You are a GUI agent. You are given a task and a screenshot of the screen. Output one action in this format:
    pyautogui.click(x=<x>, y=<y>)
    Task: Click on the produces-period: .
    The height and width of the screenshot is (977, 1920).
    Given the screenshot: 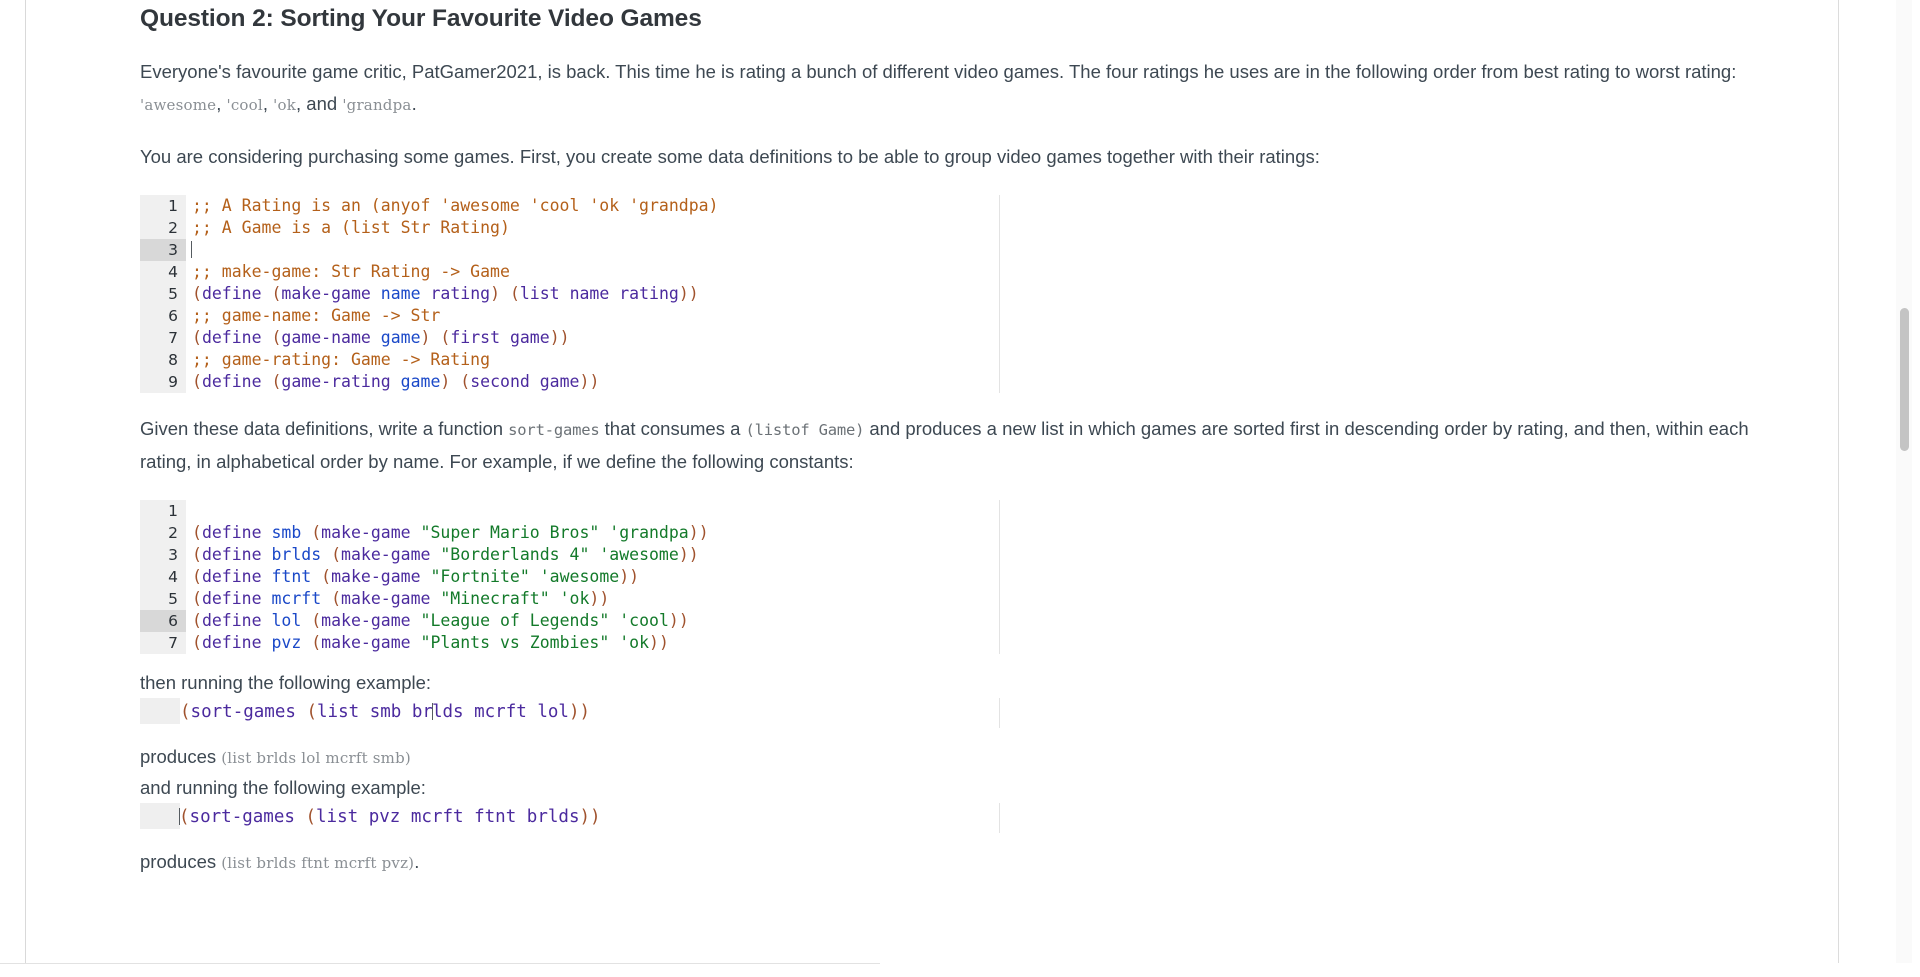 What is the action you would take?
    pyautogui.click(x=417, y=861)
    